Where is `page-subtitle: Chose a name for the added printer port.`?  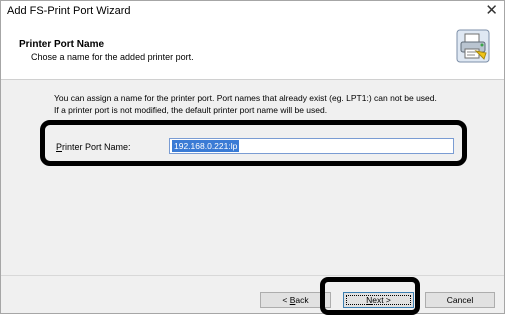
page-subtitle: Chose a name for the added printer port. is located at coordinates (112, 57).